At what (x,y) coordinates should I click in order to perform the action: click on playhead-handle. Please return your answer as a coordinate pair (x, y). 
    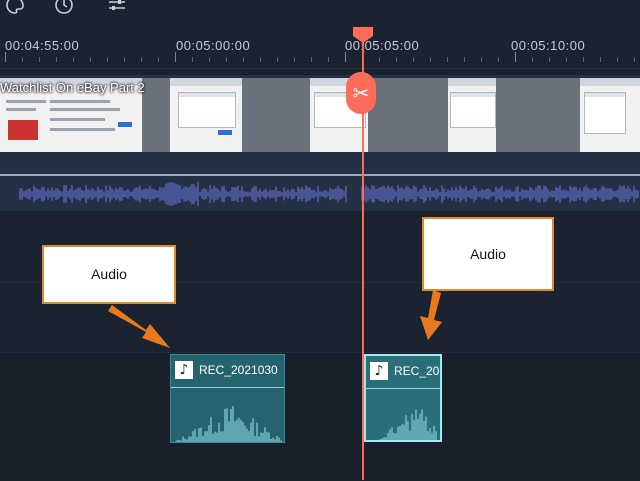
    Looking at the image, I should click on (363, 35).